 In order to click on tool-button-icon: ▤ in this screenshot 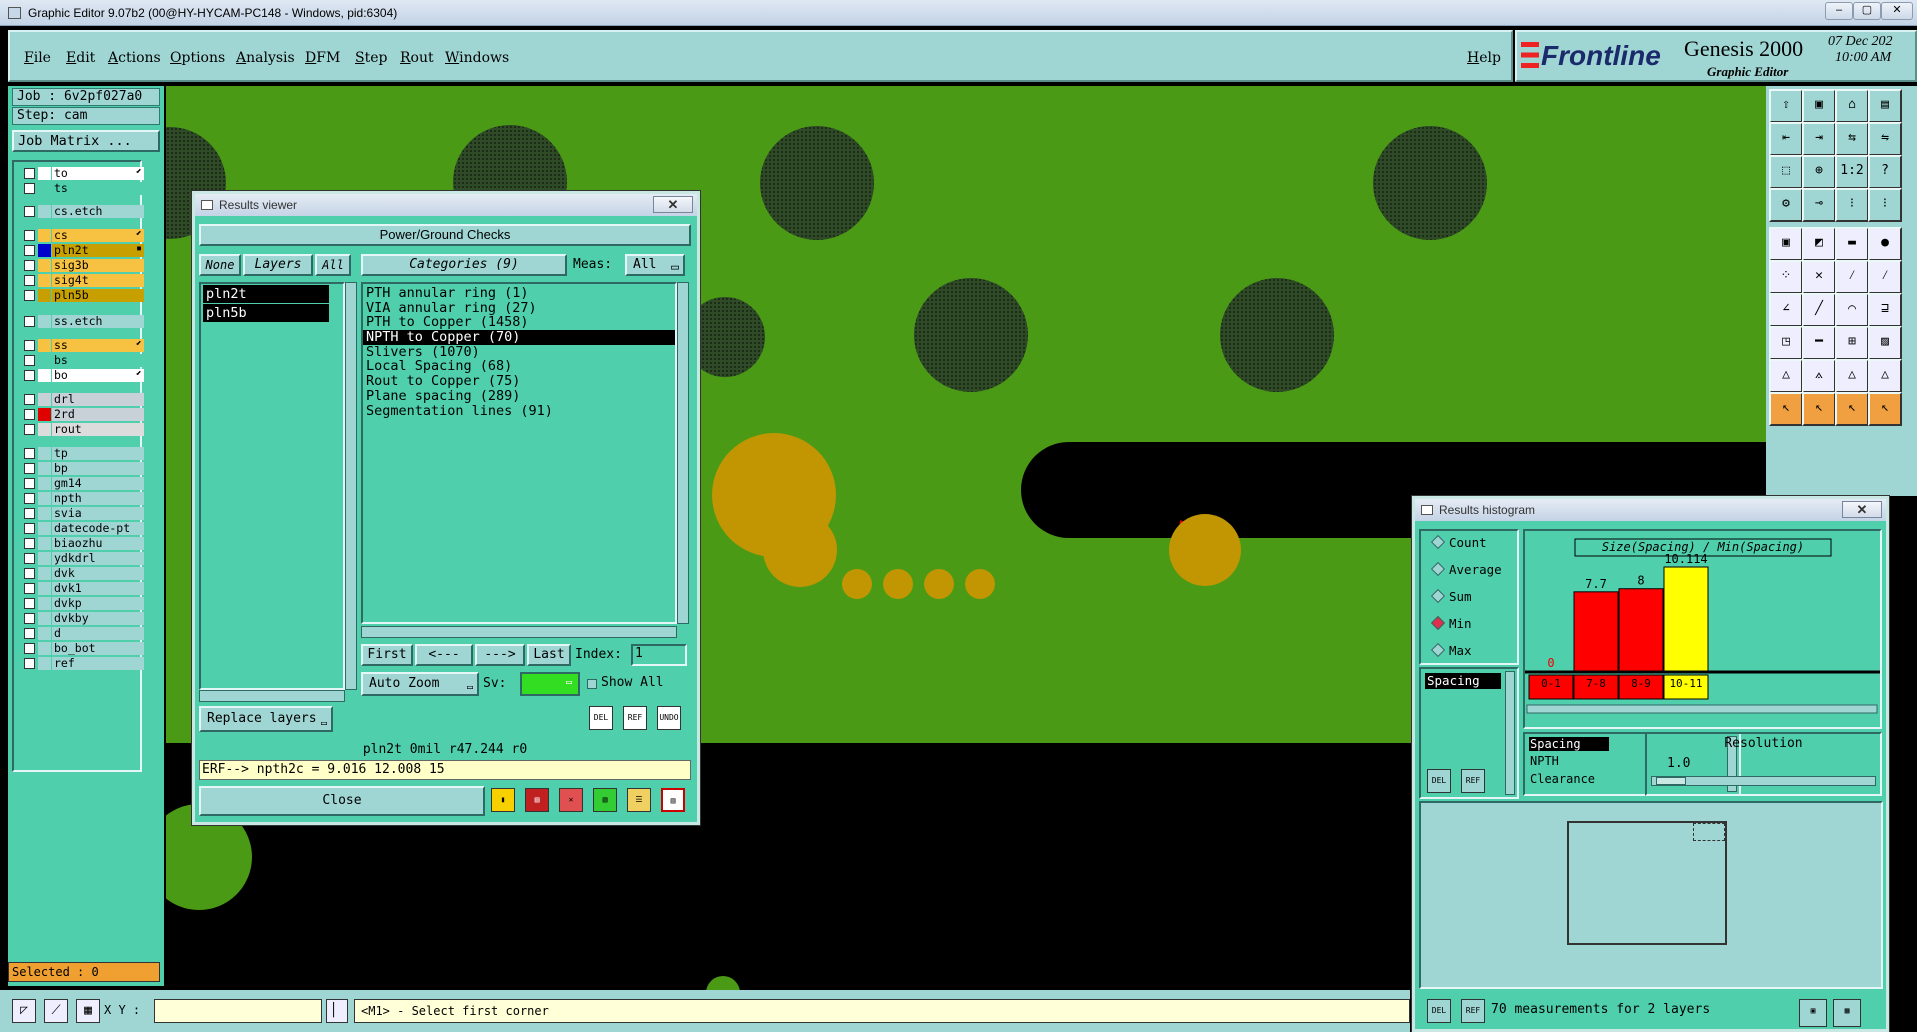, I will do `click(1885, 106)`.